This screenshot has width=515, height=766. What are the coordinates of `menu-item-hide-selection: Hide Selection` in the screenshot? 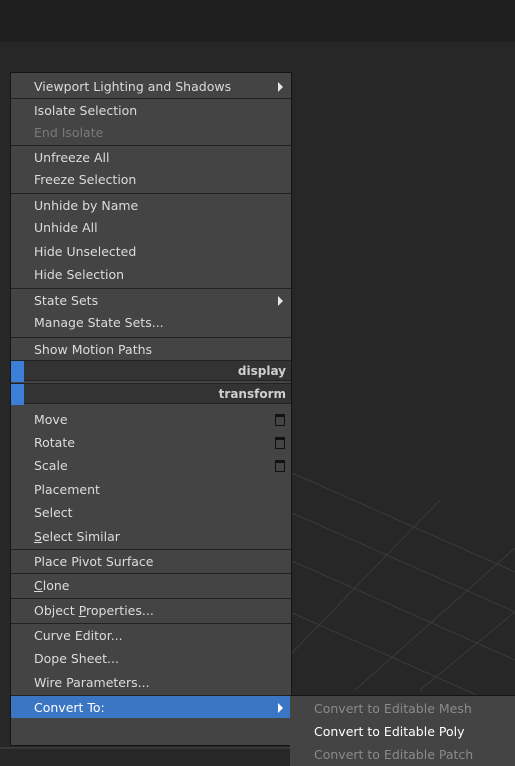 It's located at (151, 274).